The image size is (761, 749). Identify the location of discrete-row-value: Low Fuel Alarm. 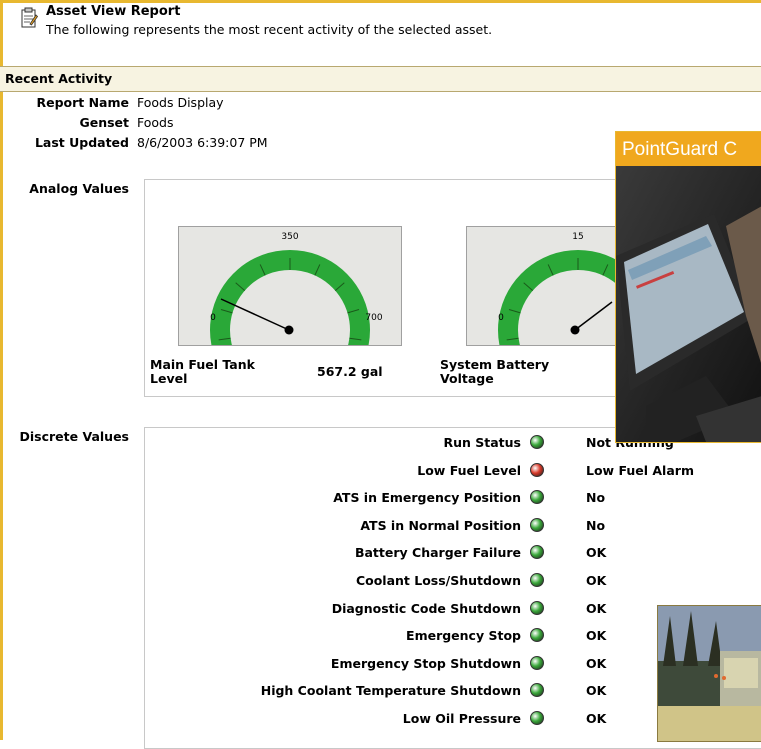
(640, 470).